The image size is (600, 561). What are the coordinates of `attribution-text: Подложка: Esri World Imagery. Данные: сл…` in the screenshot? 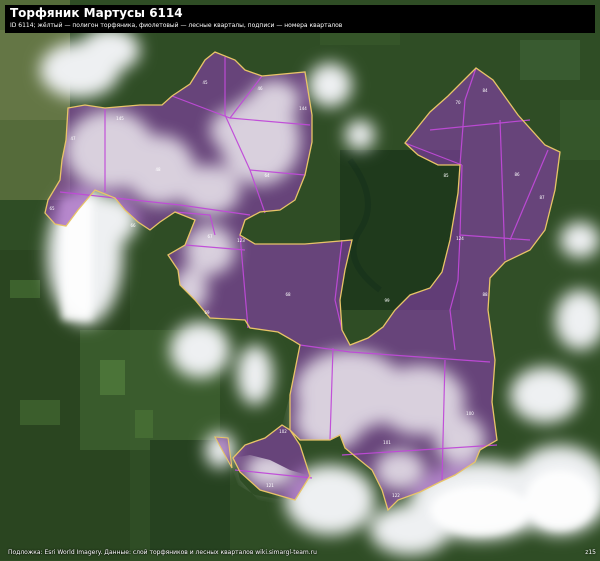 It's located at (162, 552).